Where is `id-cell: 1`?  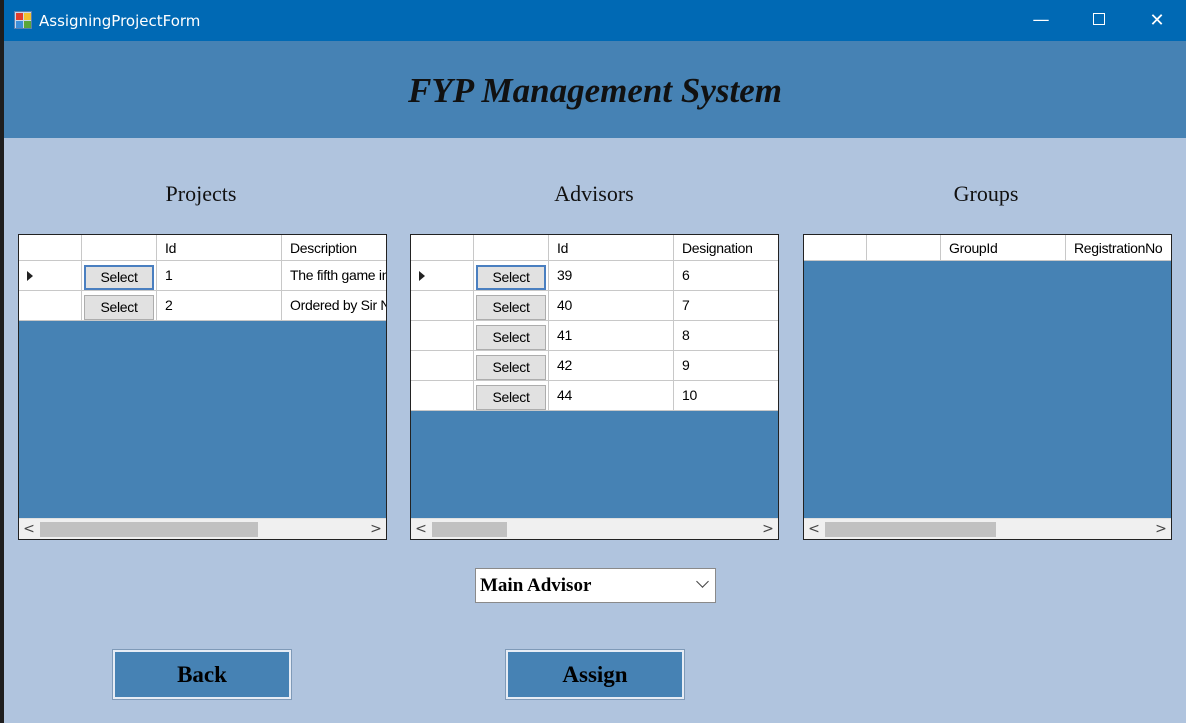 id-cell: 1 is located at coordinates (219, 275).